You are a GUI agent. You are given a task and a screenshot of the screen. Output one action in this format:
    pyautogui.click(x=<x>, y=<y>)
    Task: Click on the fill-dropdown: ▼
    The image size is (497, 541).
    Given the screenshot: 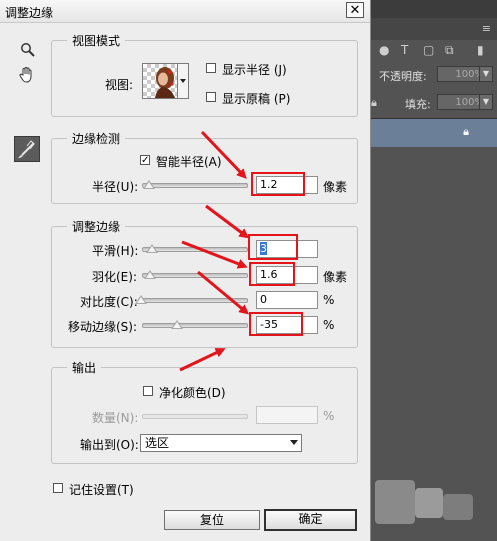 What is the action you would take?
    pyautogui.click(x=486, y=102)
    